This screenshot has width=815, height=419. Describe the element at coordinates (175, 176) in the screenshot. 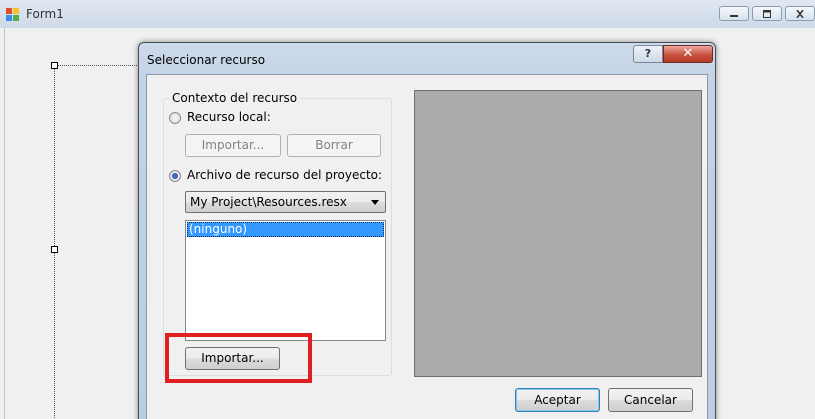

I see `project-resource-radio` at that location.